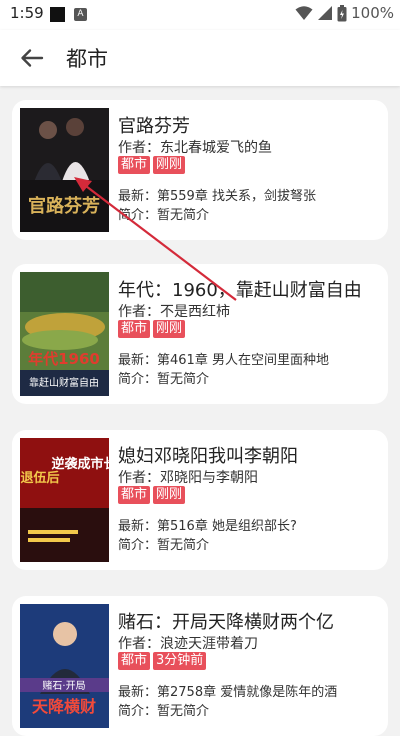 This screenshot has width=400, height=736. I want to click on latest-chapter-title: 第516章 她是组织部长?, so click(227, 526).